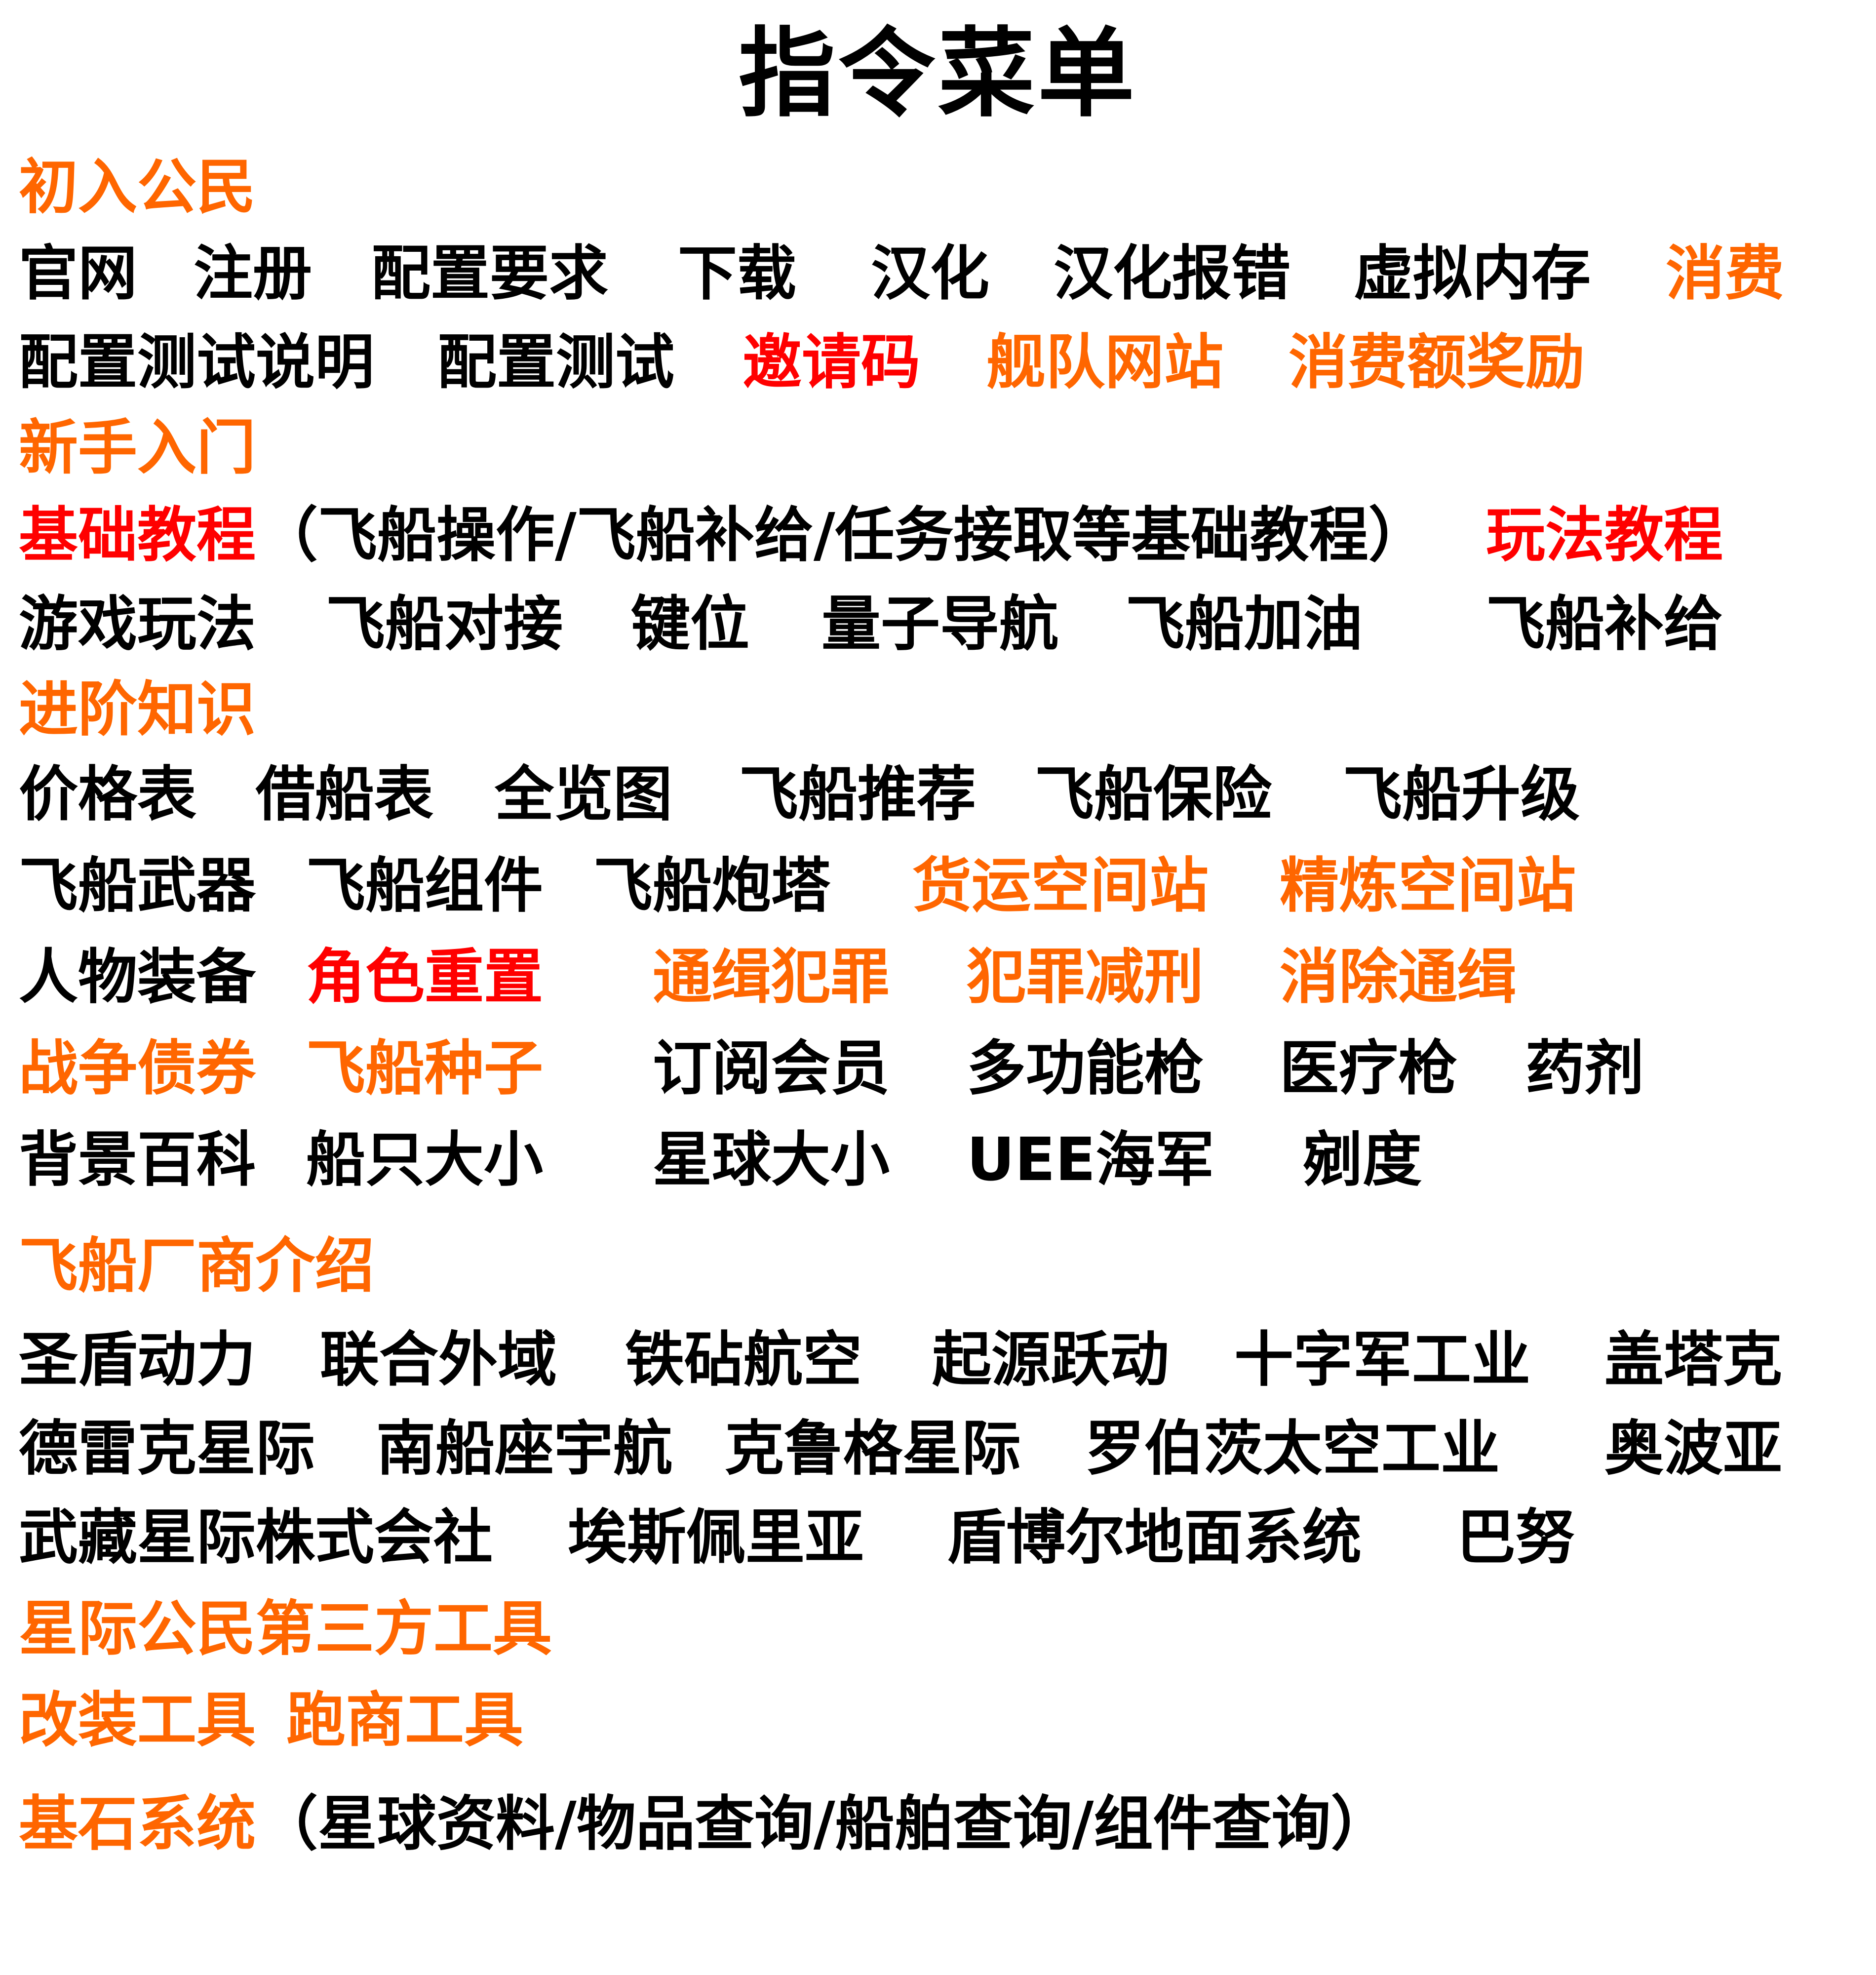 The image size is (1876, 1975). I want to click on cmd-ship-recommend: 飞船推荐, so click(857, 794).